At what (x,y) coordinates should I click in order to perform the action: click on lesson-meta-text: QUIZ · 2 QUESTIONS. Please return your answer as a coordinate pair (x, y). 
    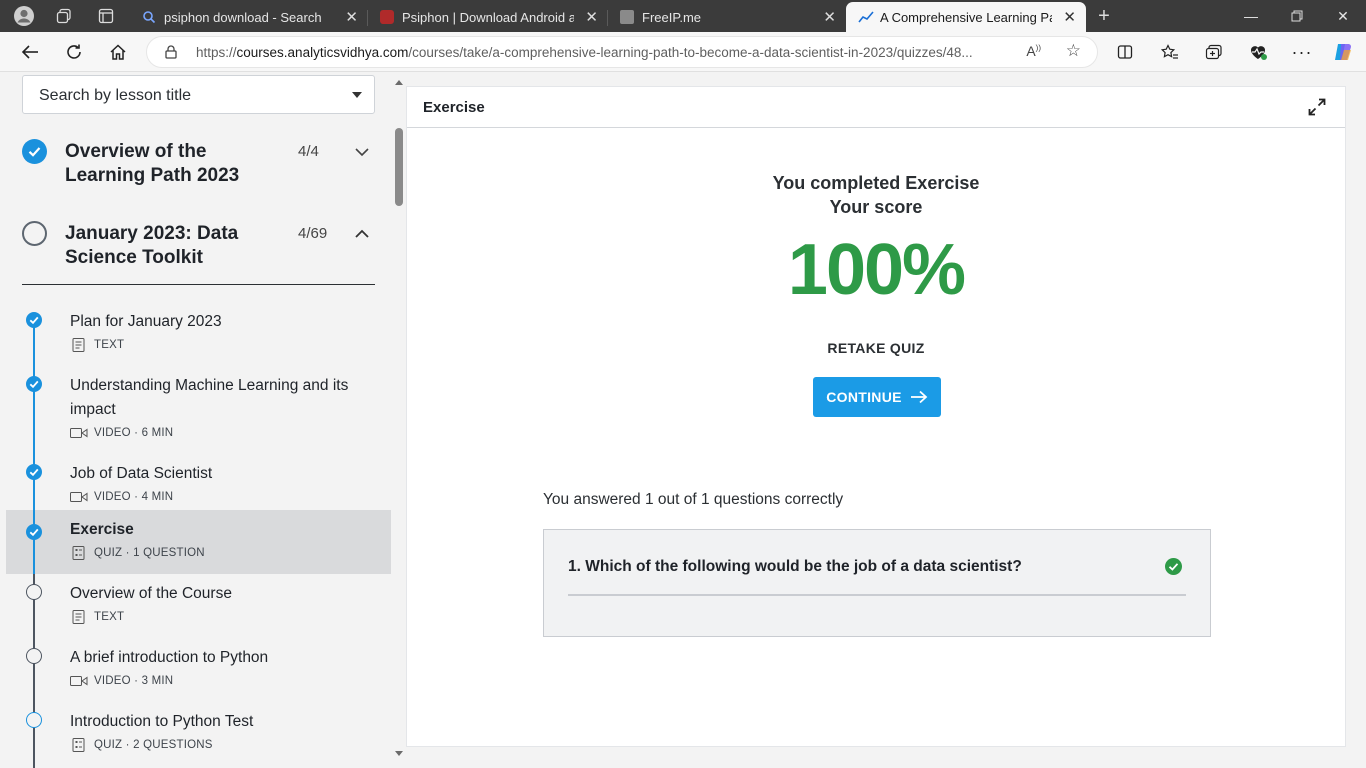
    Looking at the image, I should click on (153, 745).